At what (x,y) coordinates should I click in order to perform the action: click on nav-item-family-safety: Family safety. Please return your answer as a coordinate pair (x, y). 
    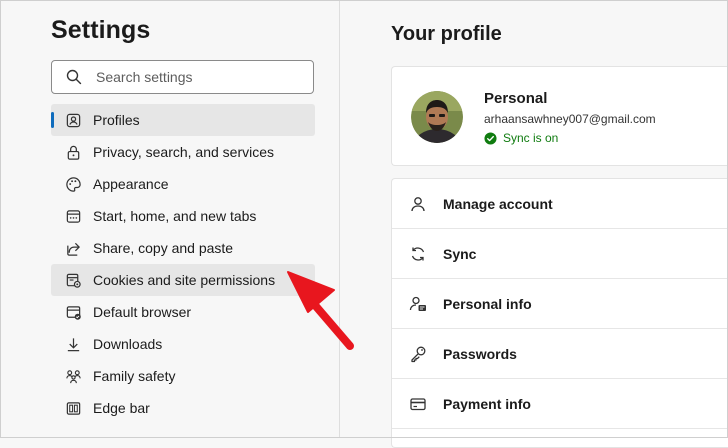
    Looking at the image, I should click on (183, 376).